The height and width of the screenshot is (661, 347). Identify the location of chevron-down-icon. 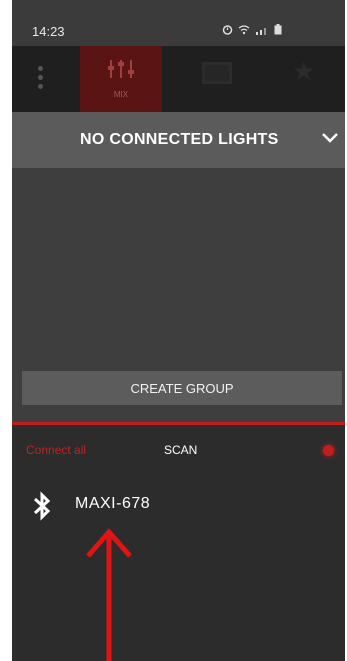
(330, 137).